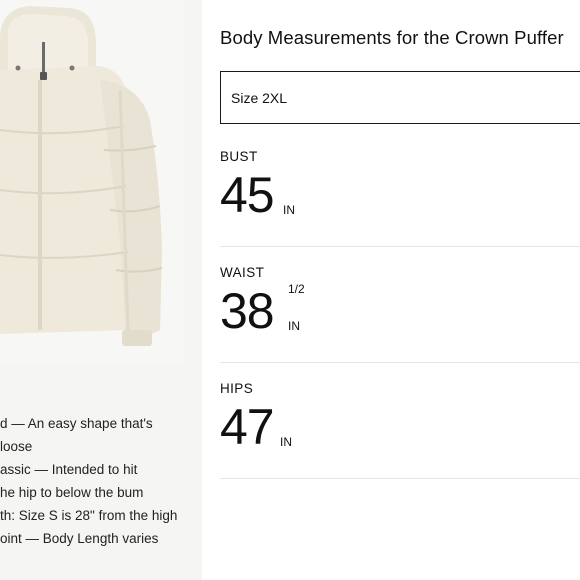  I want to click on feature-line: assic — Intended to hit, so click(69, 469).